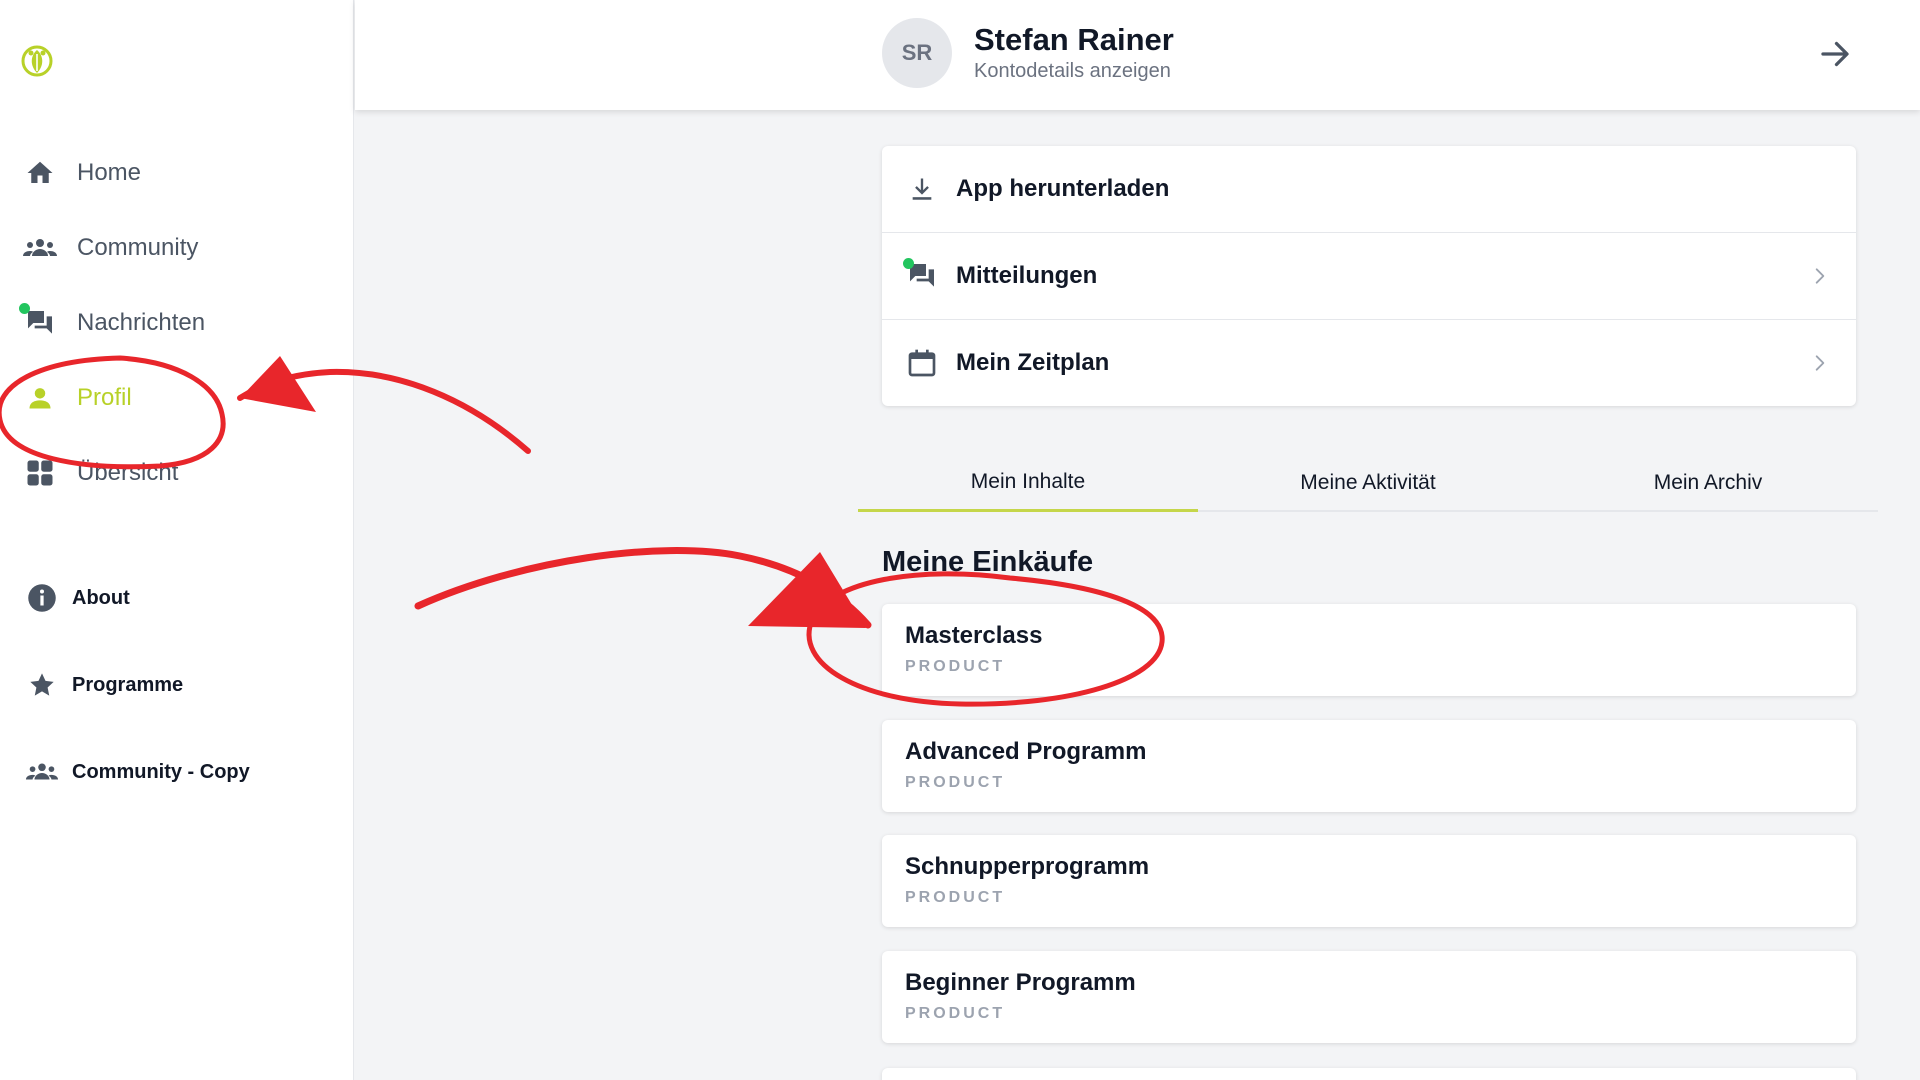  I want to click on sidebar-item-community: Community, so click(110, 248).